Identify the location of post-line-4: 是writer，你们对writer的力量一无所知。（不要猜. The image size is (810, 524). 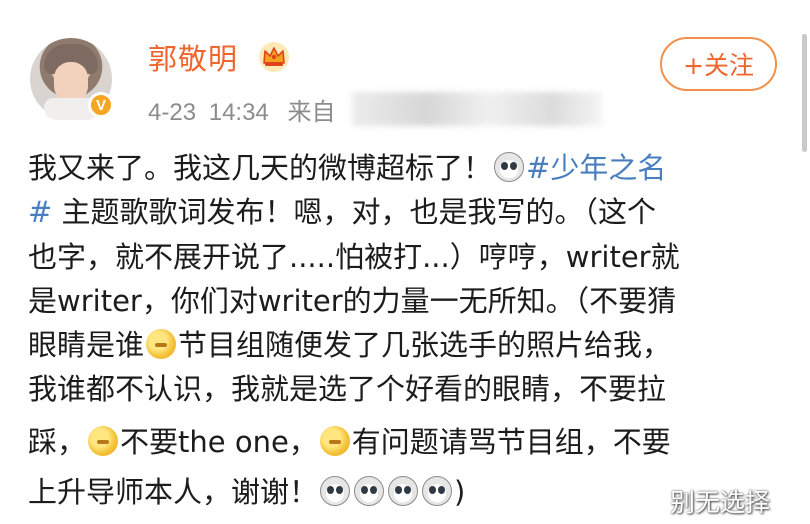
(352, 301).